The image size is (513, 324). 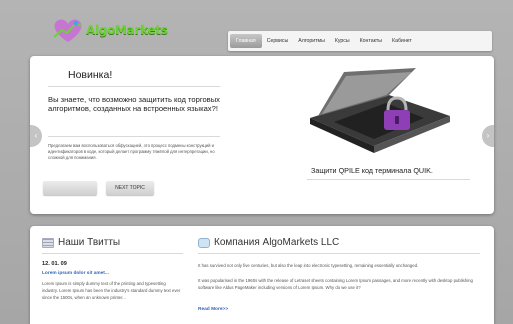 What do you see at coordinates (130, 188) in the screenshot?
I see `next-topic-button: NEXT TOPIC` at bounding box center [130, 188].